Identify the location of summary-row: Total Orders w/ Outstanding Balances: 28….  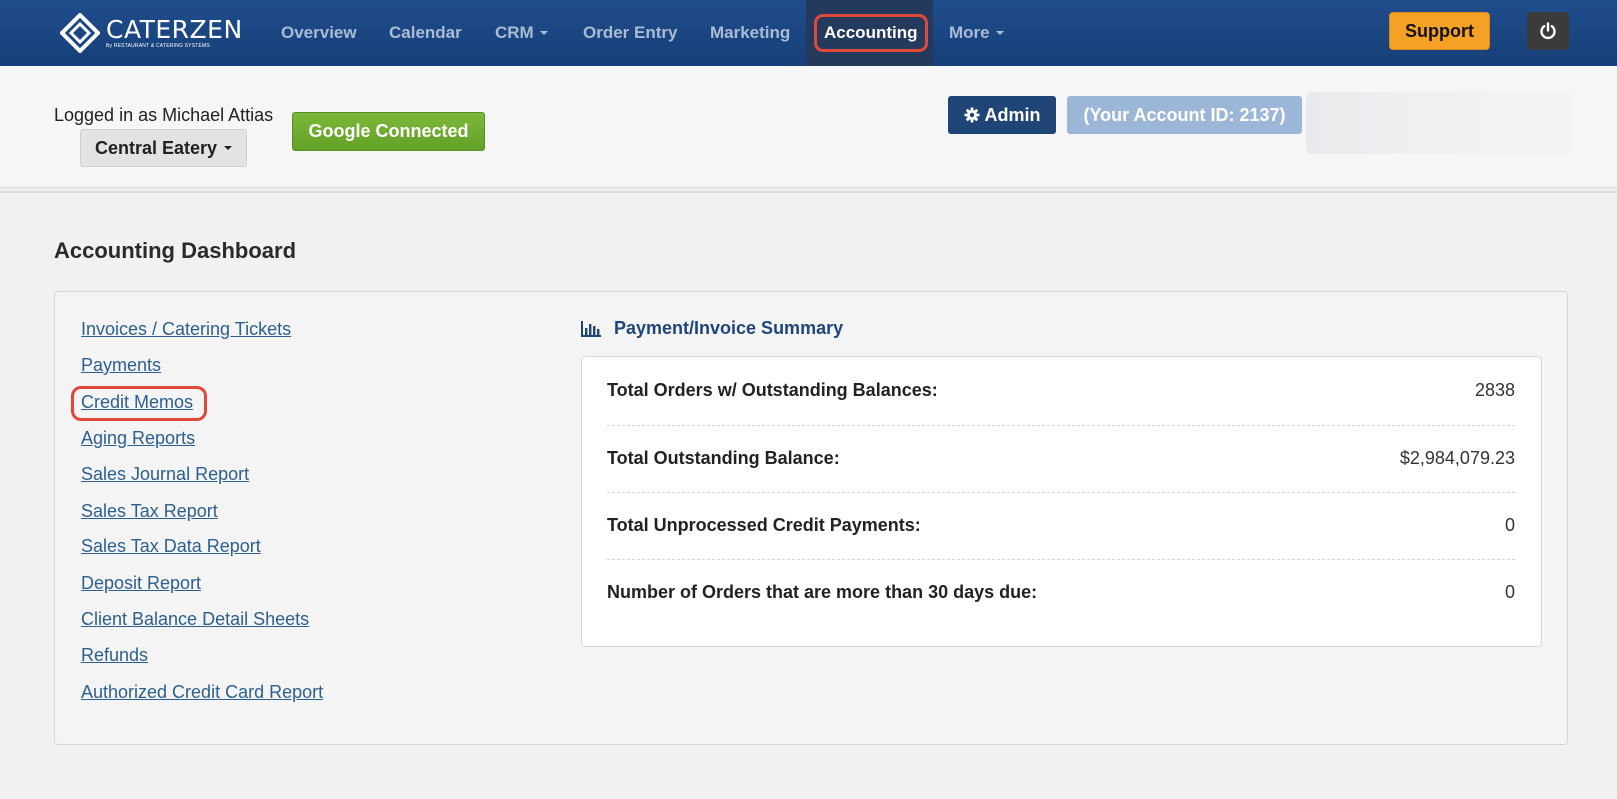
(1061, 390).